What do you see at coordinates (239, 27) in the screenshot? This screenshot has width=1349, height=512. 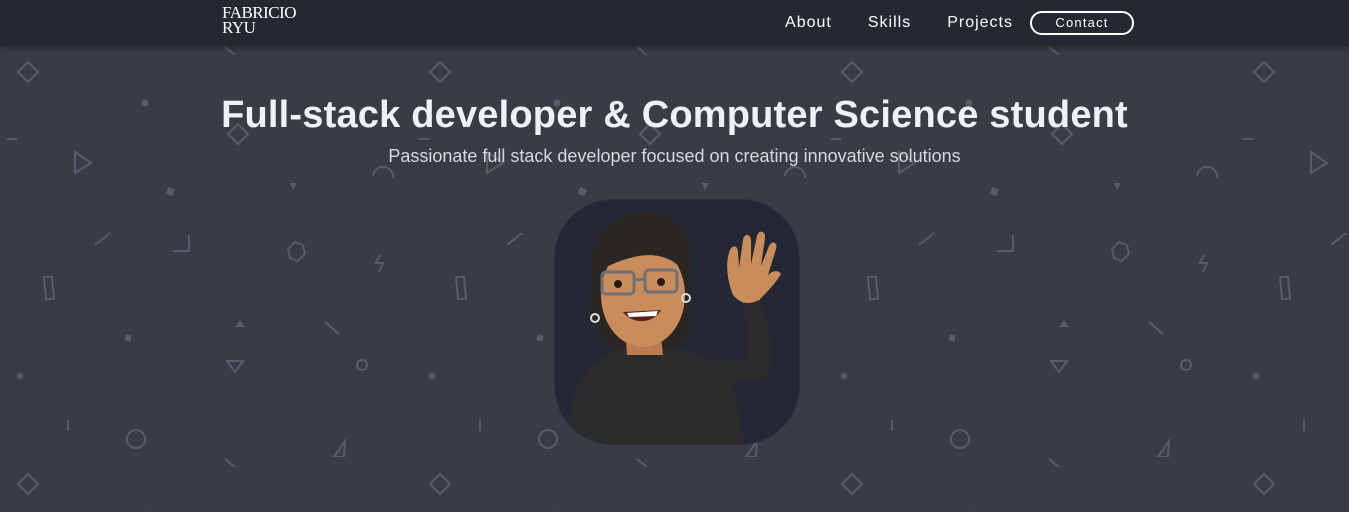 I see `logo-line-2: RYU` at bounding box center [239, 27].